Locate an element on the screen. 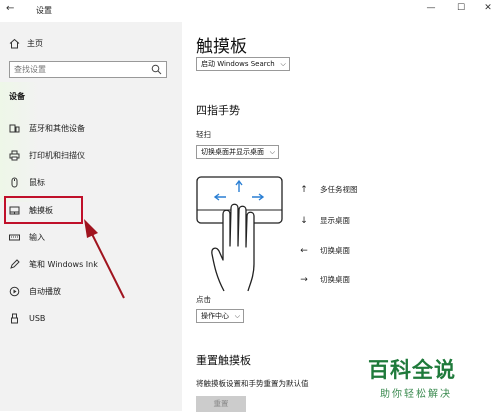 This screenshot has width=500, height=412. windows-search-select: 启动 Windows Search ⌵ is located at coordinates (243, 64).